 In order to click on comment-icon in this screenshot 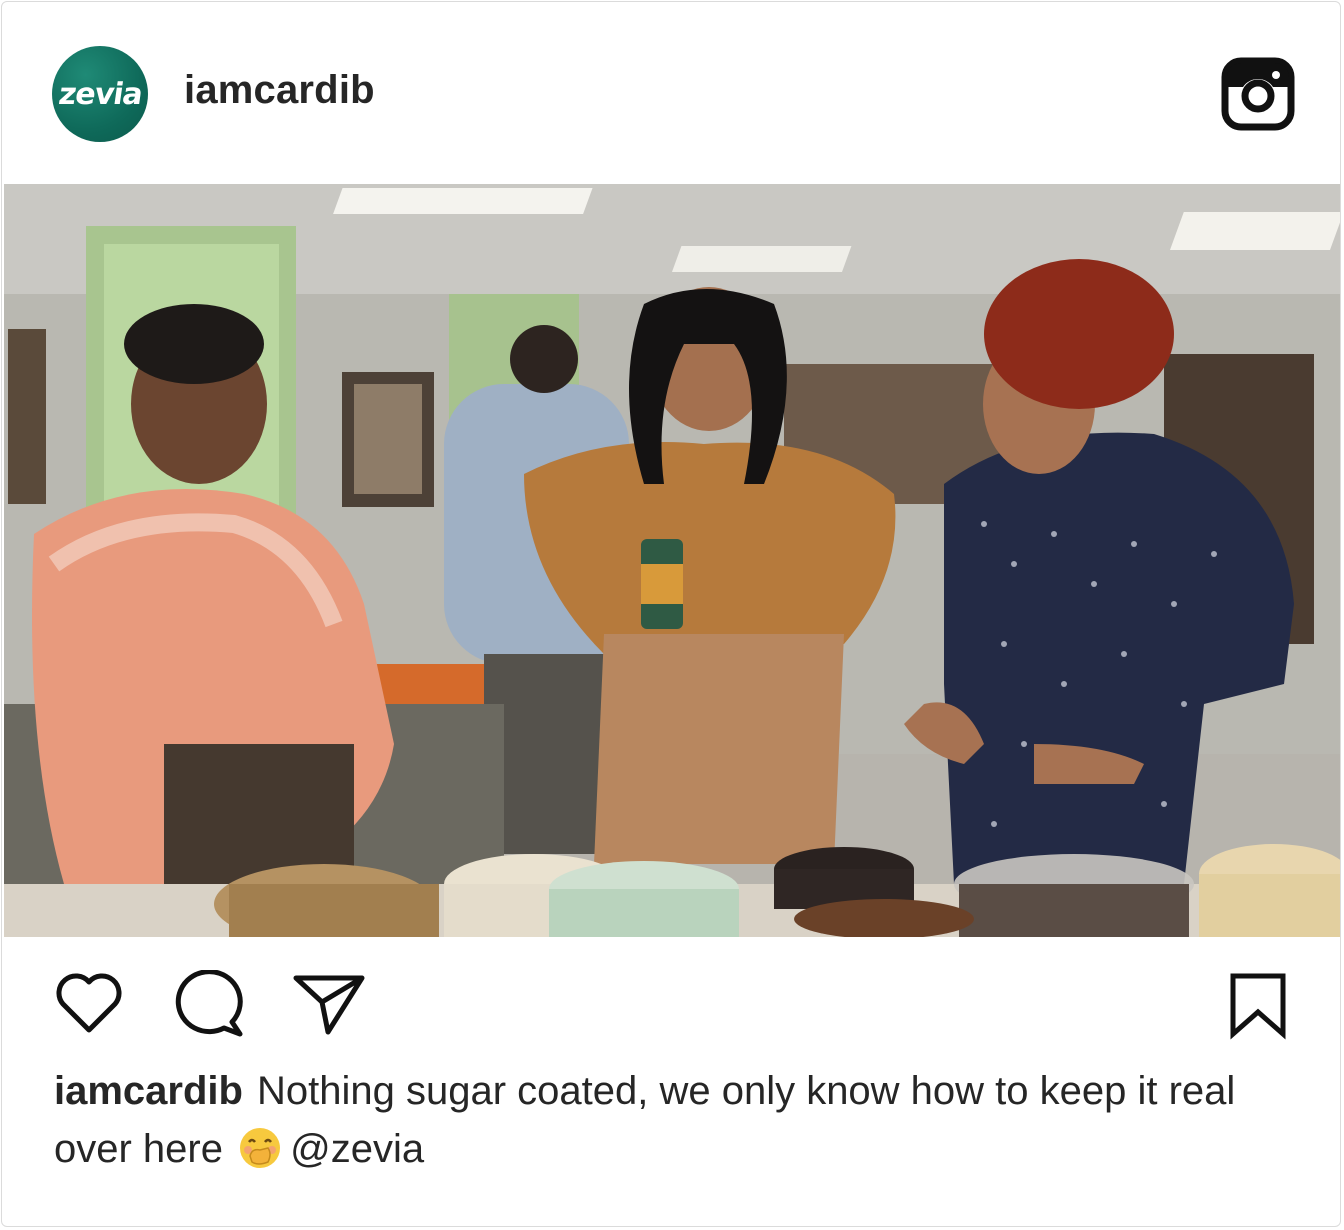, I will do `click(210, 1005)`.